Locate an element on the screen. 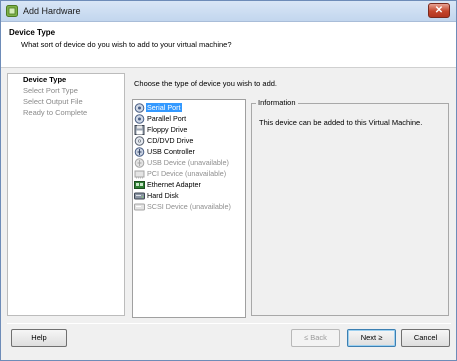  device-item-serial-port: Serial Port is located at coordinates (163, 107).